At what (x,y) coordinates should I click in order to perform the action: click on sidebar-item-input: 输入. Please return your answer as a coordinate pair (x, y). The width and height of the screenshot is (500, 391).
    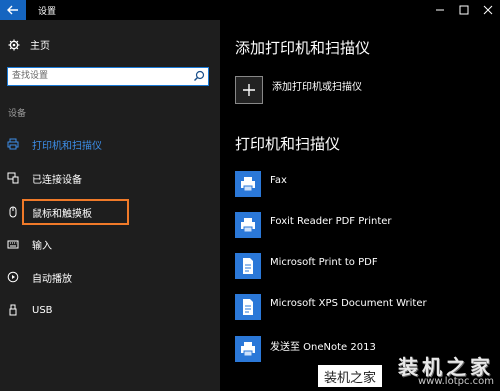
    Looking at the image, I should click on (110, 244).